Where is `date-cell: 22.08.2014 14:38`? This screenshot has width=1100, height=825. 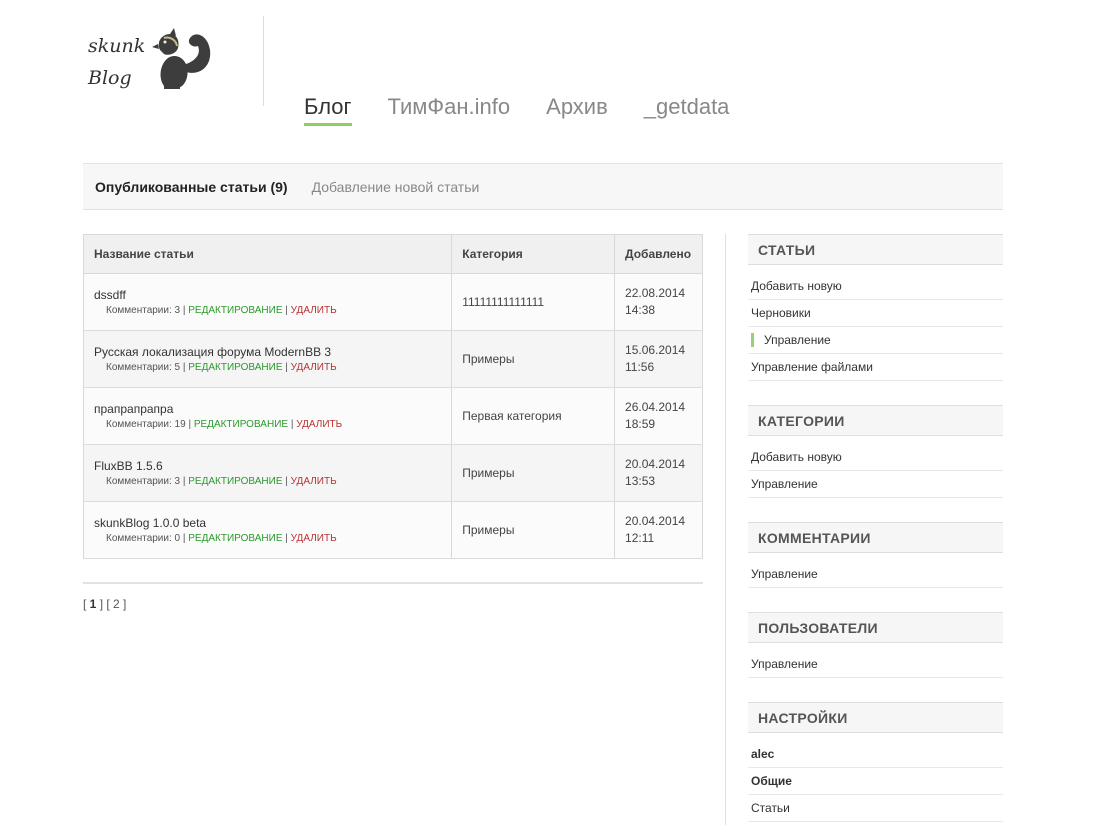 date-cell: 22.08.2014 14:38 is located at coordinates (658, 302).